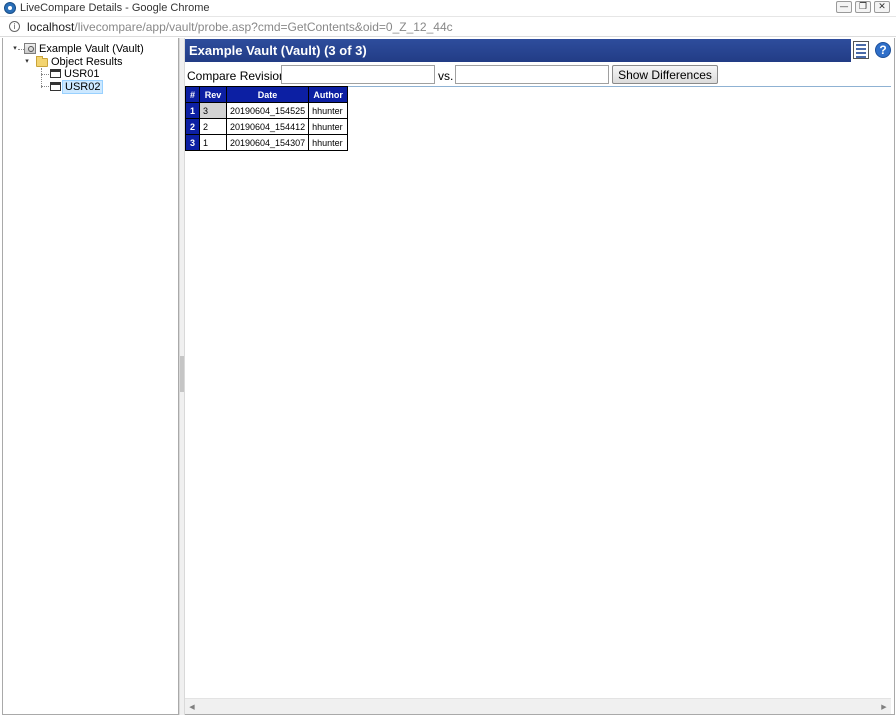 This screenshot has height=717, width=896. What do you see at coordinates (106, 87) in the screenshot?
I see `tree-node-usr02: USR02` at bounding box center [106, 87].